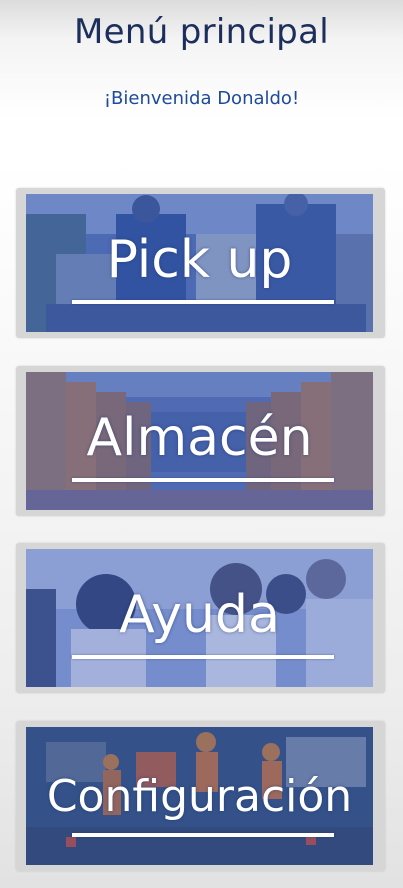 The width and height of the screenshot is (403, 888). I want to click on menu-label-configuracion: Configuración, so click(199, 796).